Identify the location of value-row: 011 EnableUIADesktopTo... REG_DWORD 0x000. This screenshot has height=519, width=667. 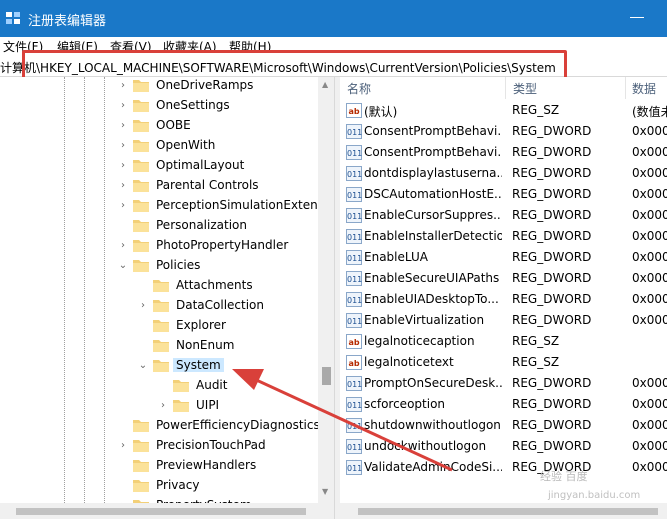
(503, 299).